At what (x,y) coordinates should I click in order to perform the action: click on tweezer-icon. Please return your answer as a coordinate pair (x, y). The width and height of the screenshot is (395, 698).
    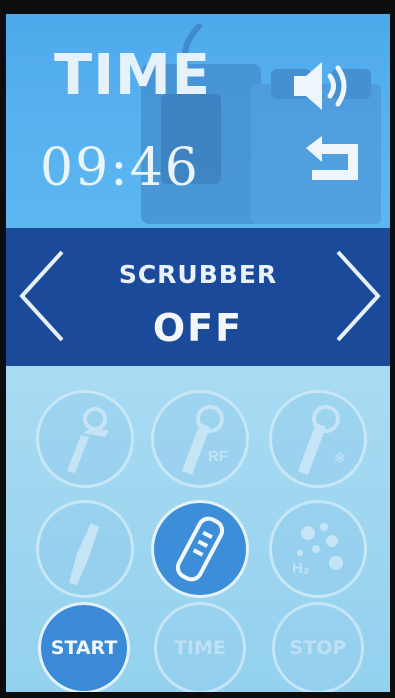
    Looking at the image, I should click on (88, 440).